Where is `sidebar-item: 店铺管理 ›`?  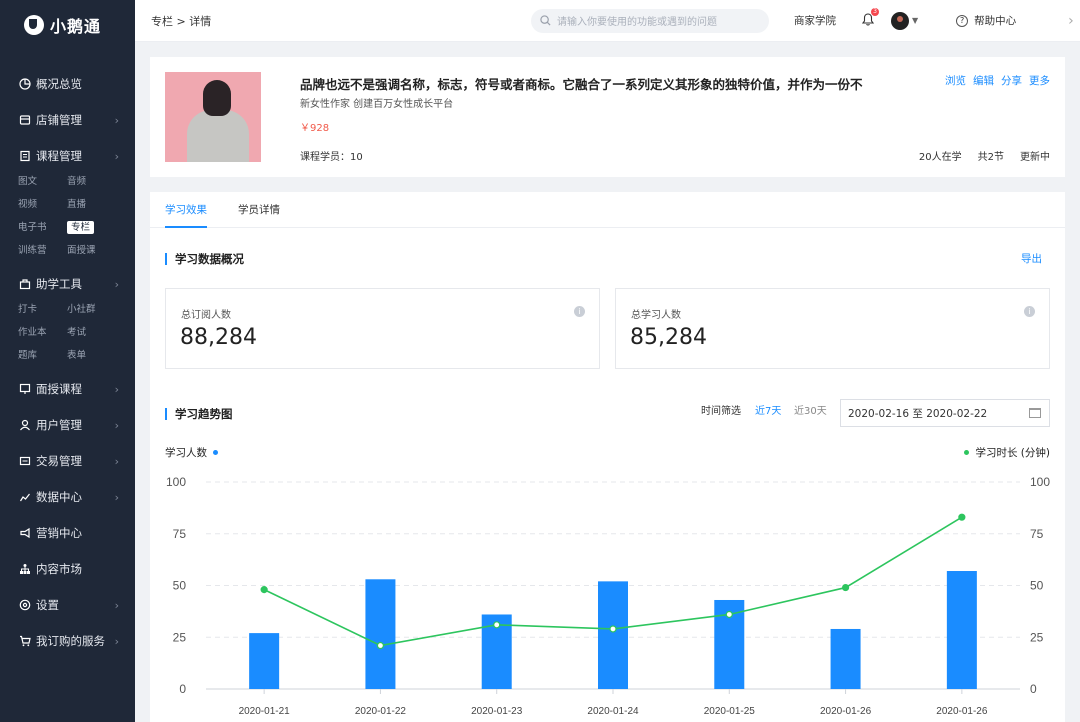
sidebar-item: 店铺管理 › is located at coordinates (67, 120).